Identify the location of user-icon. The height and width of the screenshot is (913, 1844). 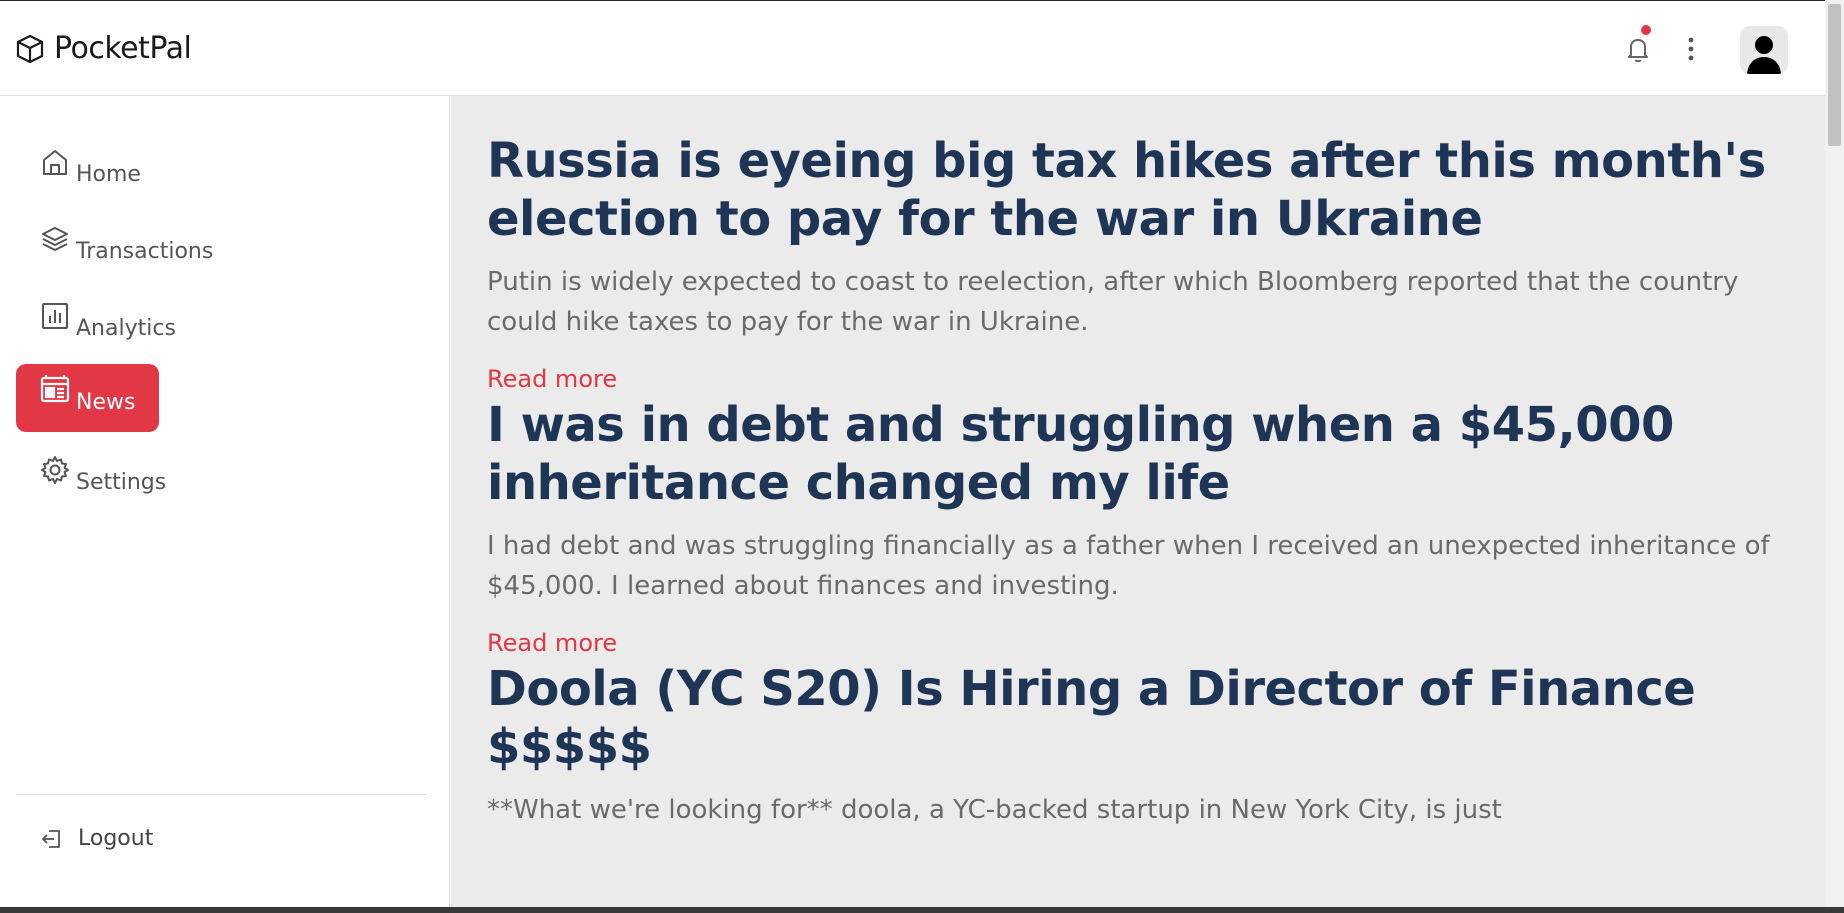
(1764, 55).